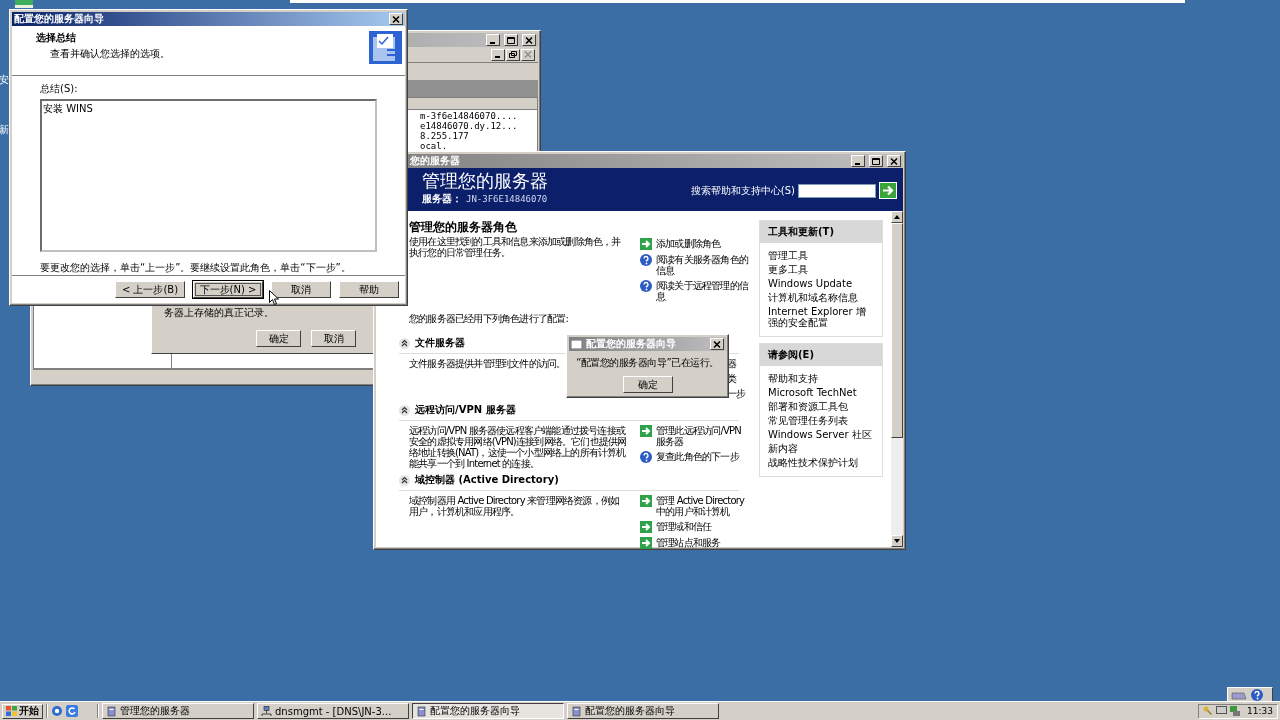 The image size is (1280, 720). I want to click on panel-link: 战略性技术保护计划, so click(821, 462).